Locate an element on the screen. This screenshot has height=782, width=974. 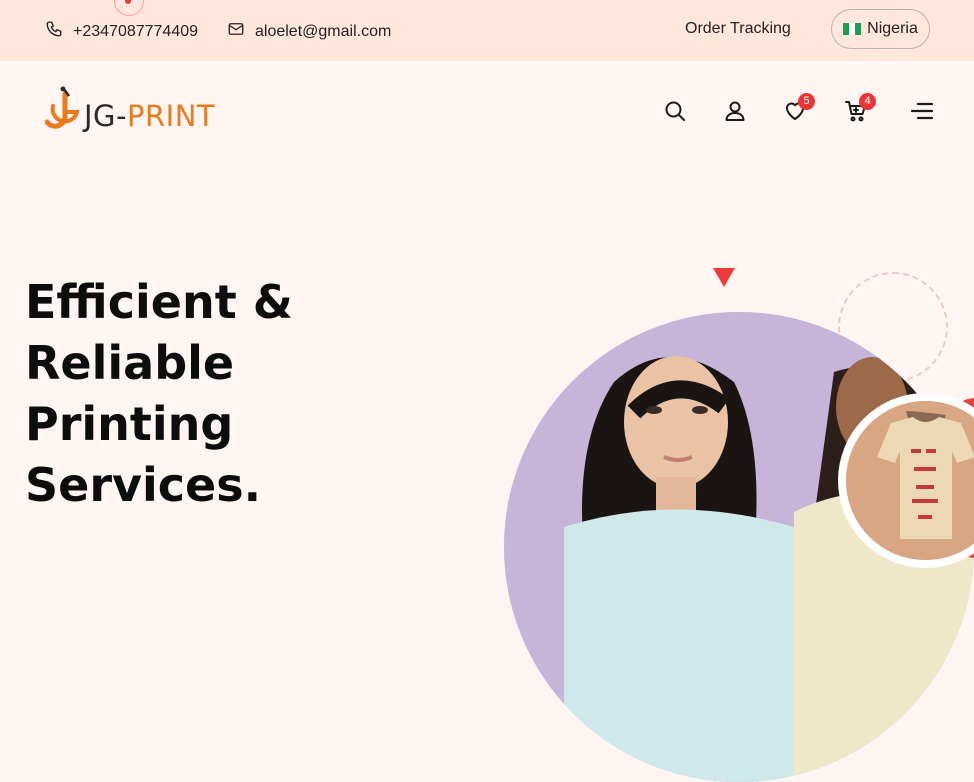
email-contact: aloelet@gmail.com is located at coordinates (309, 31).